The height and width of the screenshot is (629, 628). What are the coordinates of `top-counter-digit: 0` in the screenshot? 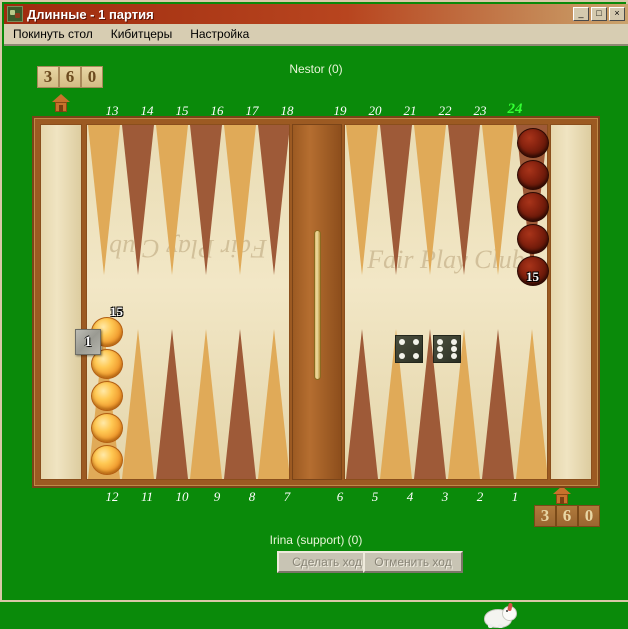 It's located at (92, 77).